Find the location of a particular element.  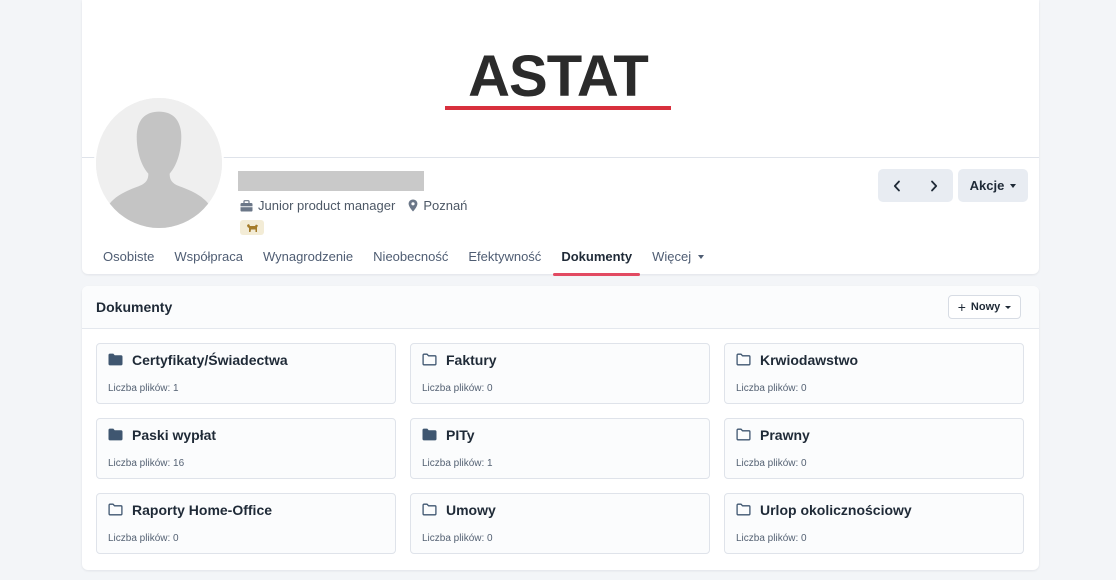

previous-profile-button is located at coordinates (897, 185).